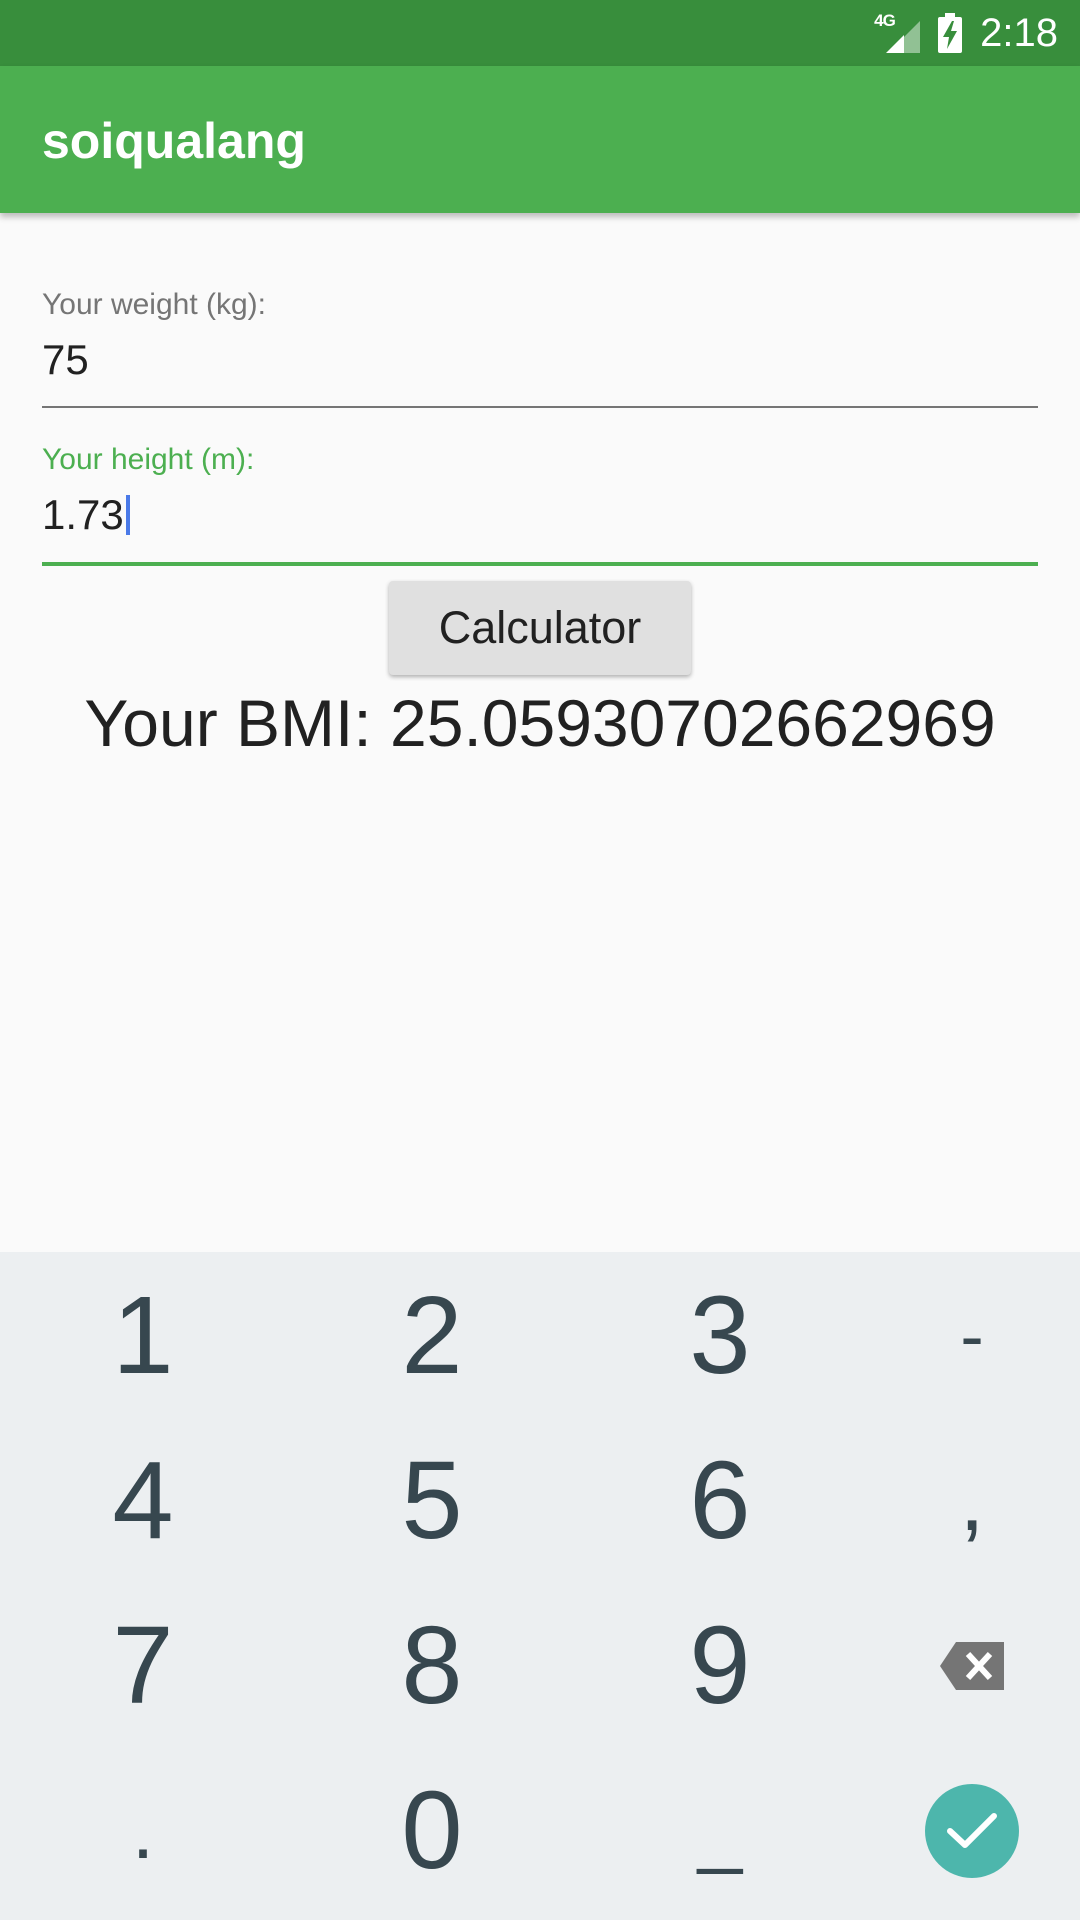  Describe the element at coordinates (958, 1500) in the screenshot. I see `key-comma: ,` at that location.